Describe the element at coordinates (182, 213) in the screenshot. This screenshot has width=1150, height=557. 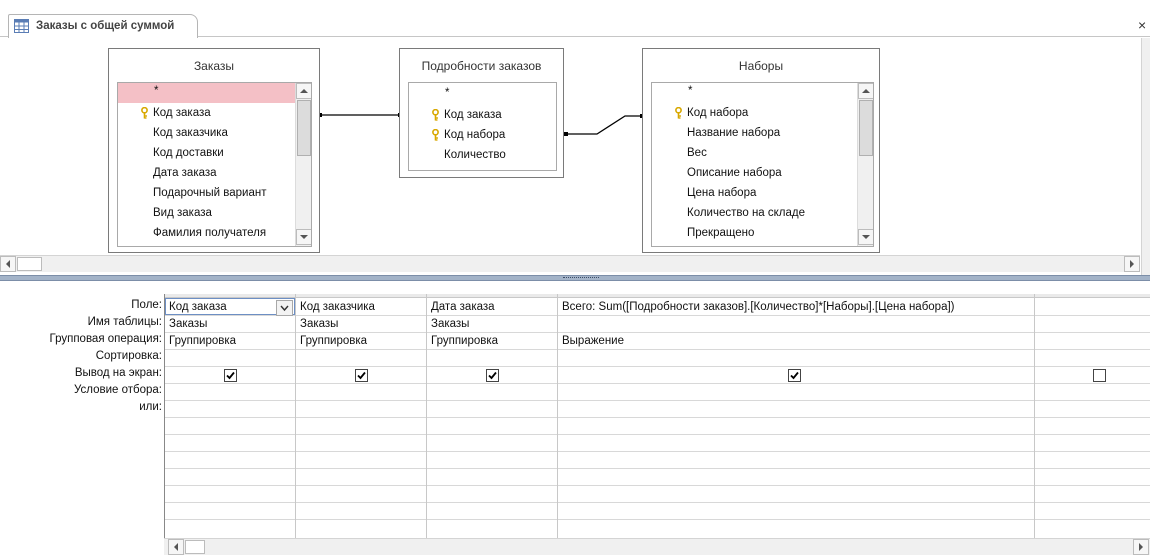
I see `field-name: Вид заказа` at that location.